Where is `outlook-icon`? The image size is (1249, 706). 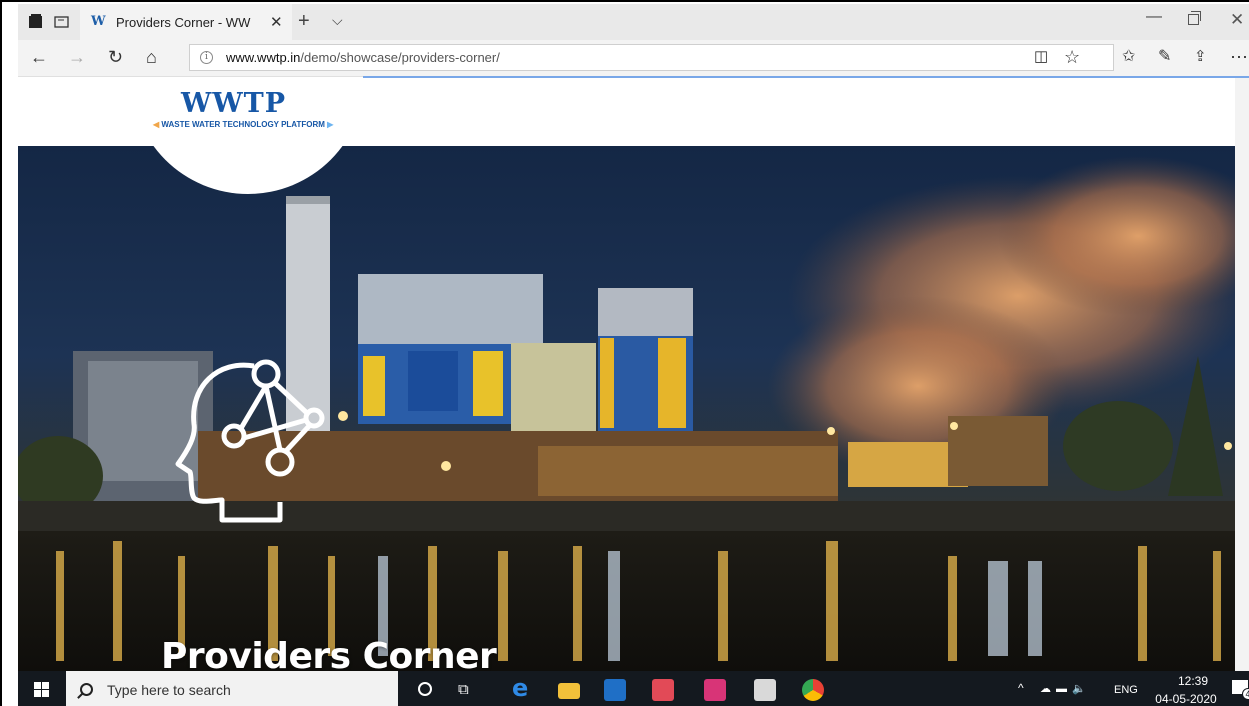
outlook-icon is located at coordinates (615, 690).